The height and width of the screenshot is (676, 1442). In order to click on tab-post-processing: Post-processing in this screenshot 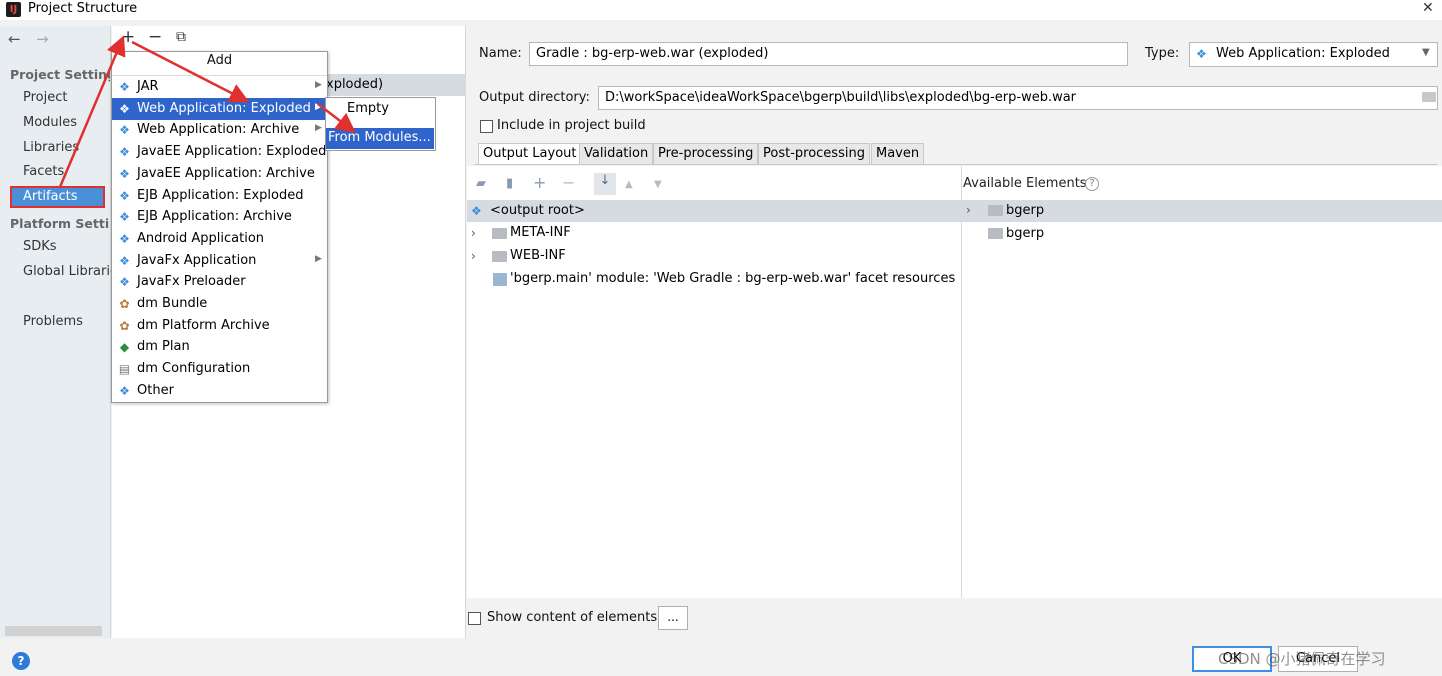, I will do `click(814, 154)`.